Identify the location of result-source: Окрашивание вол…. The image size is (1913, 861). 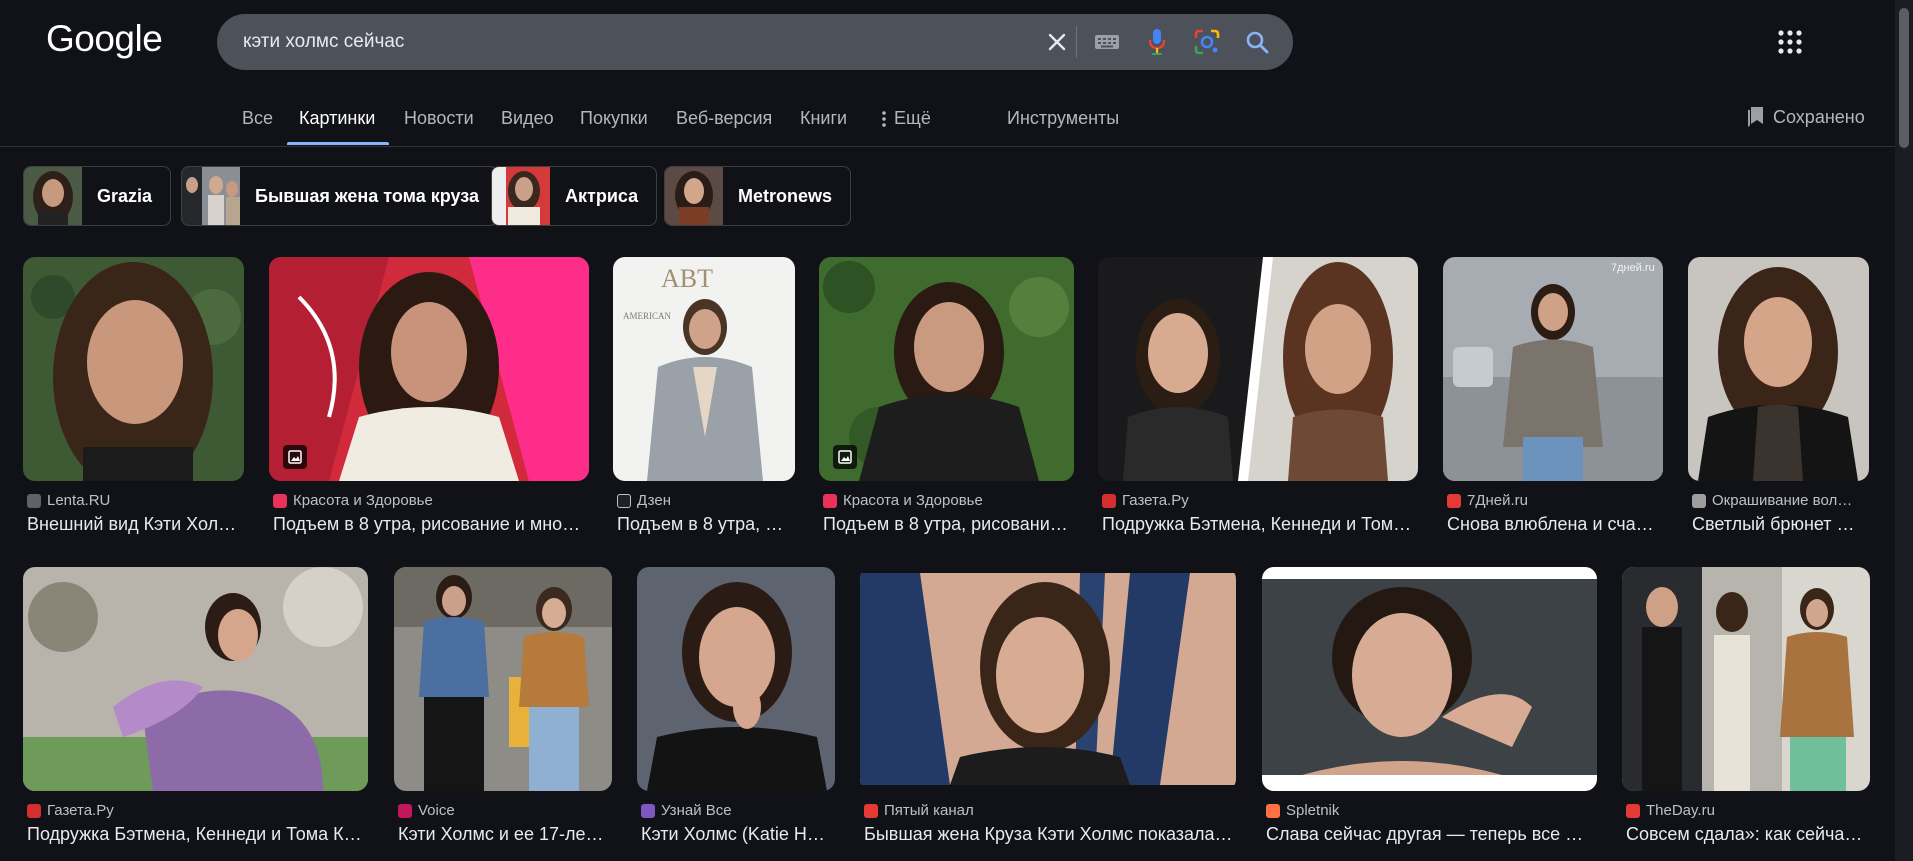
(1782, 500).